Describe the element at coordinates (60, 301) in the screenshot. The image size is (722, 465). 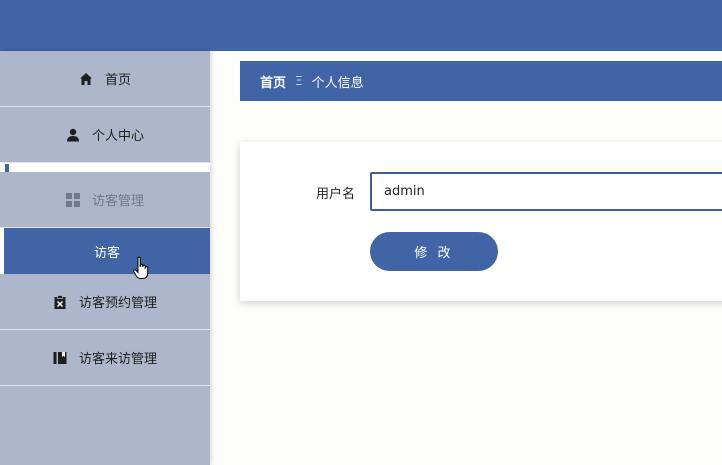
I see `clipboard-x-icon` at that location.